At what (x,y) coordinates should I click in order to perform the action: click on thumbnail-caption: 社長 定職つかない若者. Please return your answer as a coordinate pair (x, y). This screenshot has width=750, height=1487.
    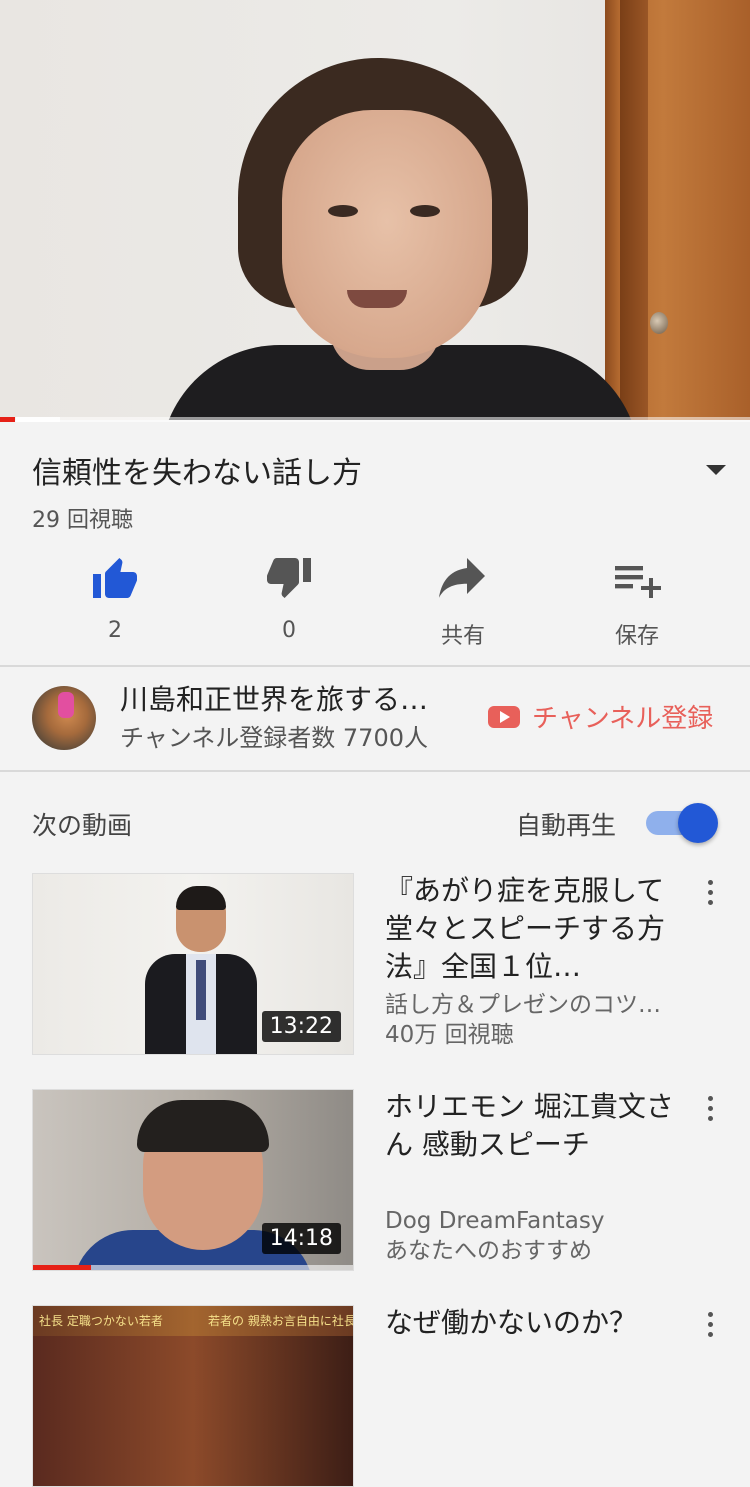
    Looking at the image, I should click on (101, 1321).